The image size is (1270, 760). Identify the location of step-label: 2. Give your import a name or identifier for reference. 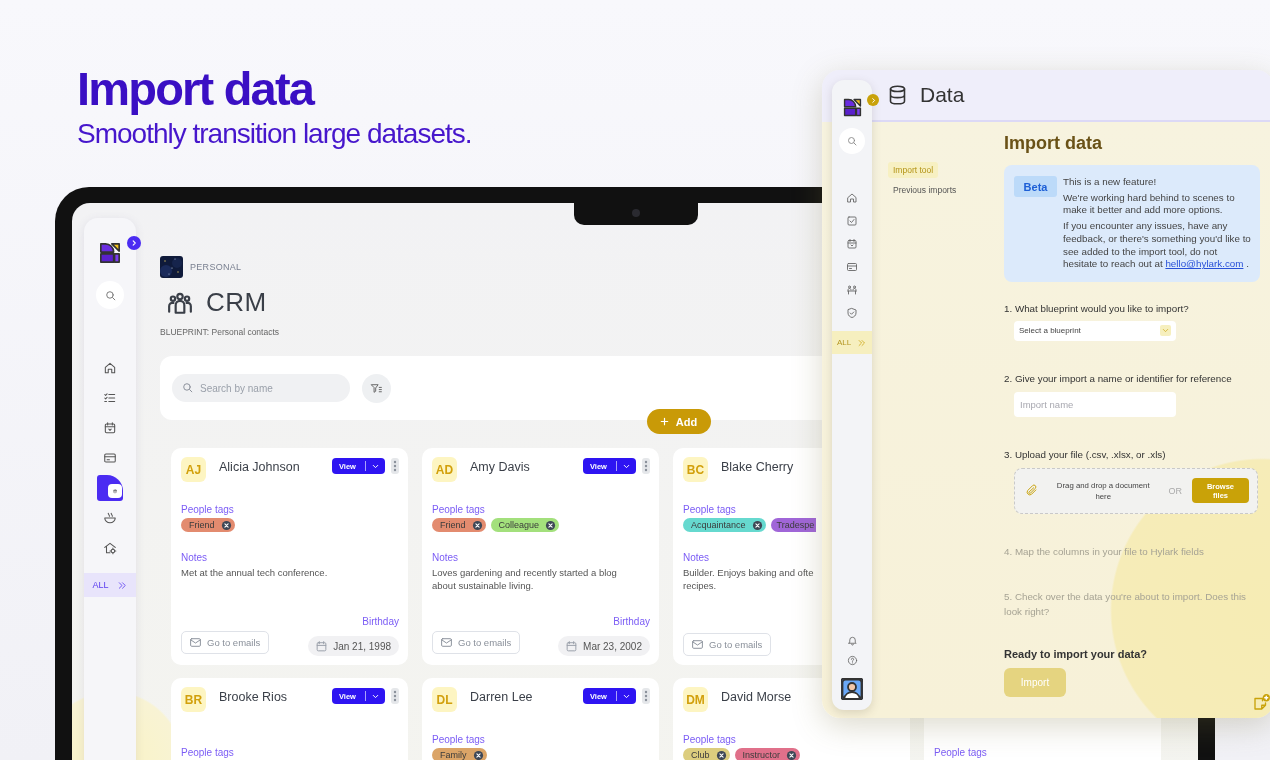
(1118, 378).